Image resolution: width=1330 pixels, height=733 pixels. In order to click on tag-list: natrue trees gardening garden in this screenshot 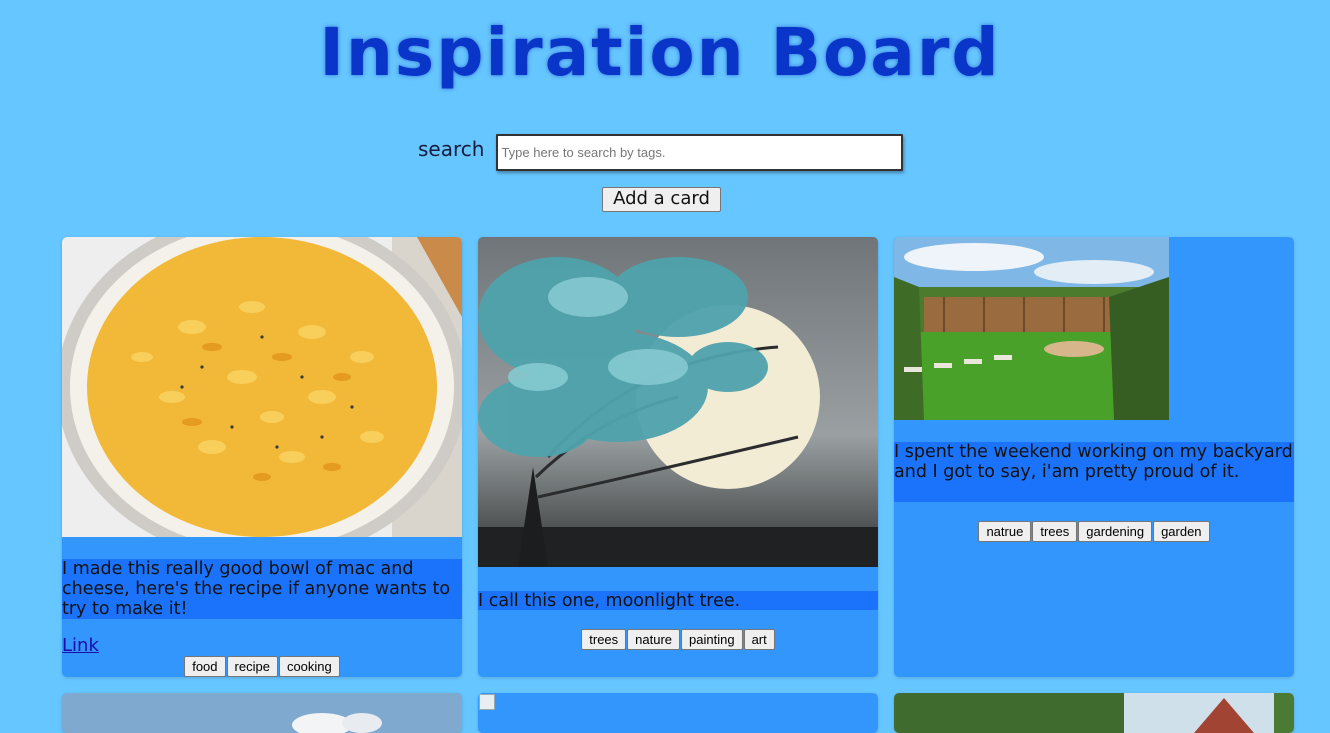, I will do `click(1094, 531)`.